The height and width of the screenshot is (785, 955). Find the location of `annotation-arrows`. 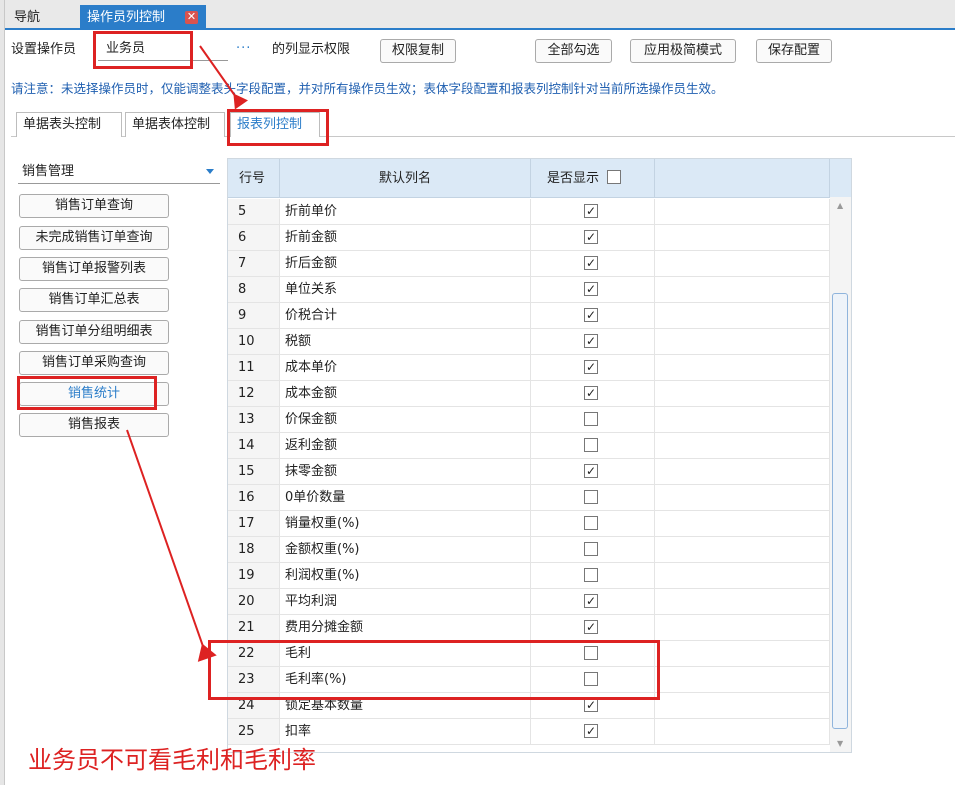

annotation-arrows is located at coordinates (187, 353).